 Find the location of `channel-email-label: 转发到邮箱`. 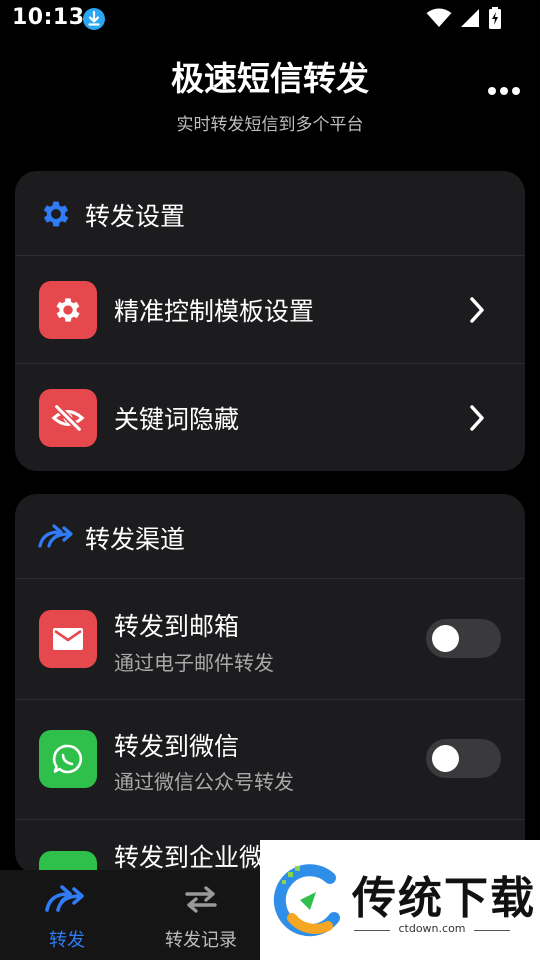

channel-email-label: 转发到邮箱 is located at coordinates (177, 626).